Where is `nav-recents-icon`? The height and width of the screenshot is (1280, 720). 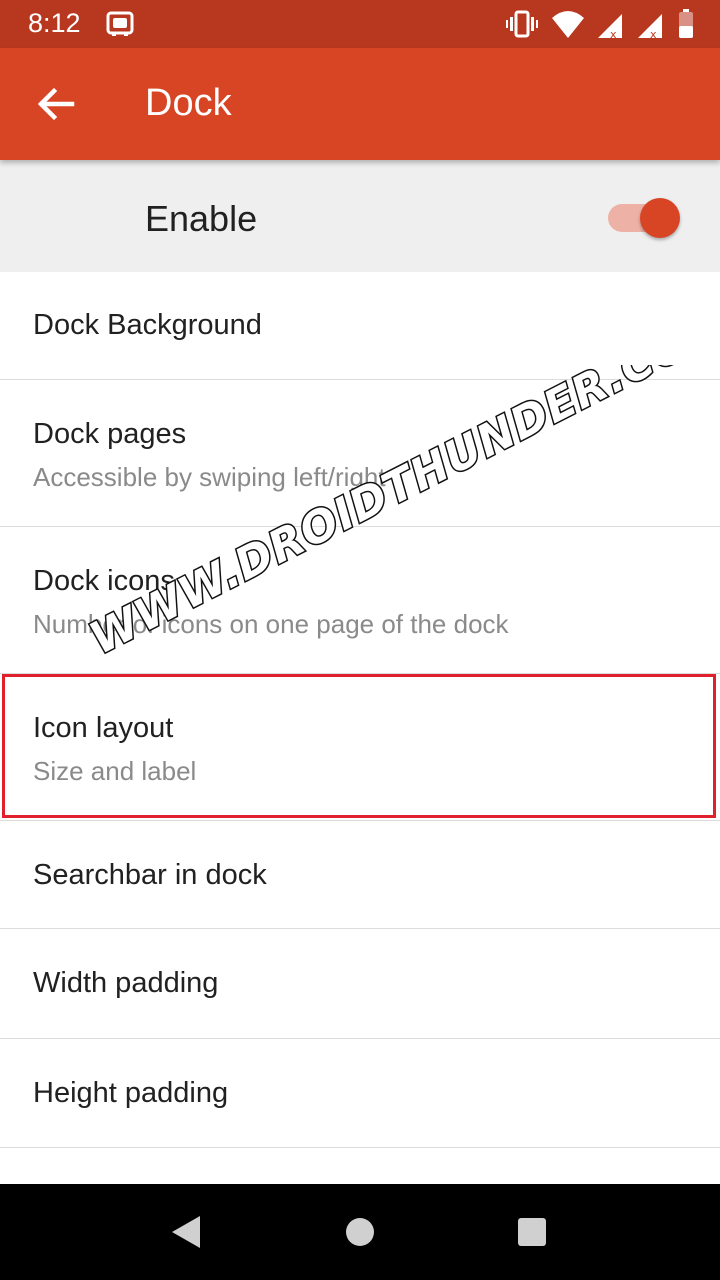 nav-recents-icon is located at coordinates (532, 1234).